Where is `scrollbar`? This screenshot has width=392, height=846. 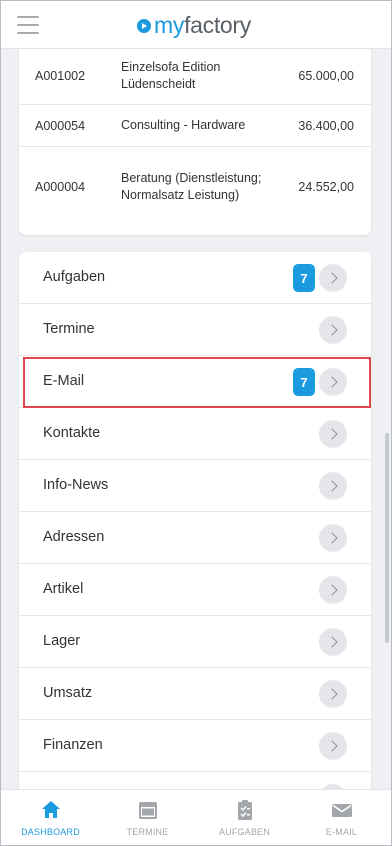 scrollbar is located at coordinates (387, 538).